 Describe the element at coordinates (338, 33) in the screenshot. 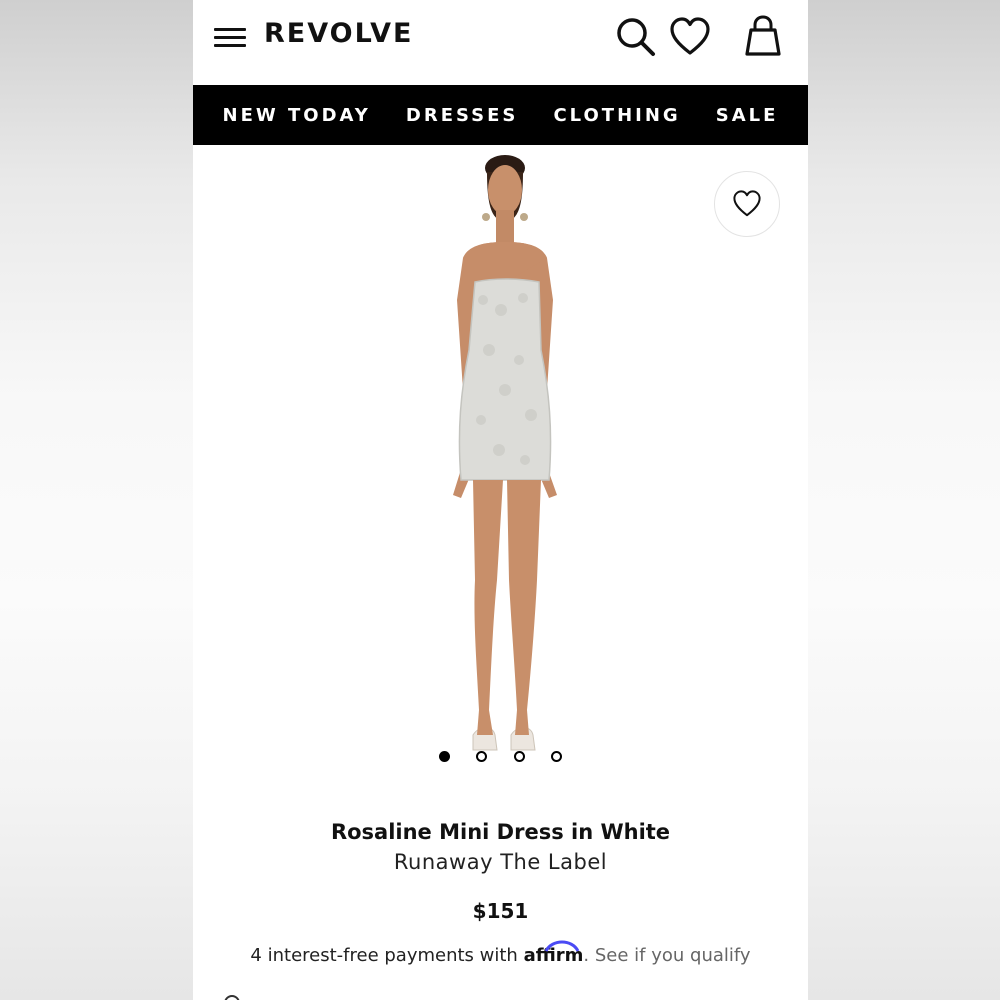

I see `site-logo: REVOLVE` at that location.